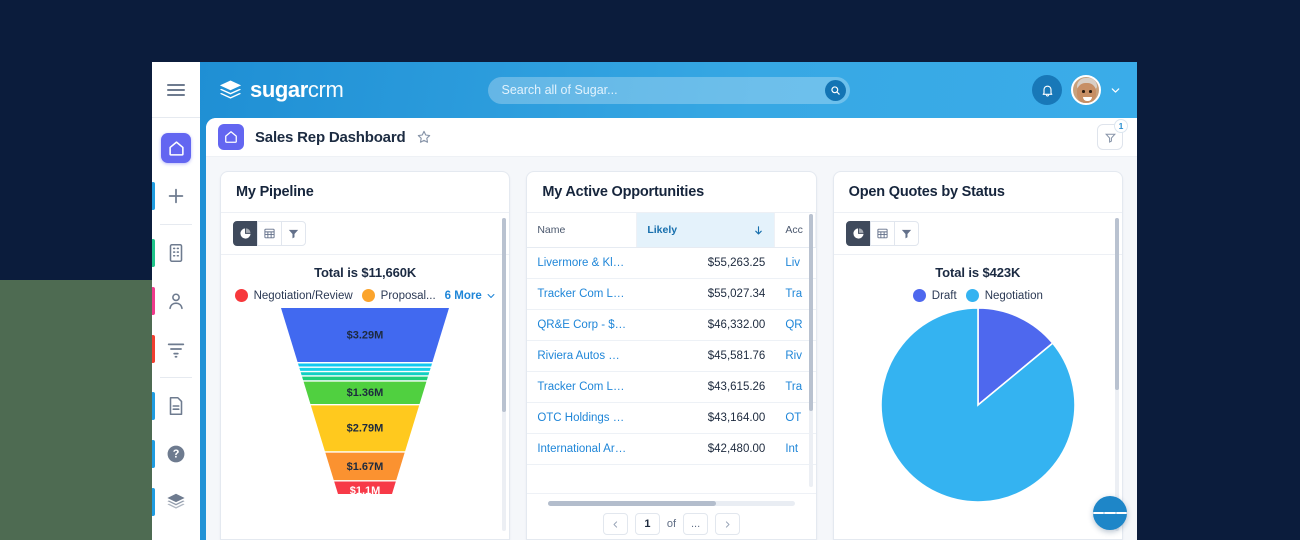  What do you see at coordinates (706, 230) in the screenshot?
I see `column-header-likely: Likely` at bounding box center [706, 230].